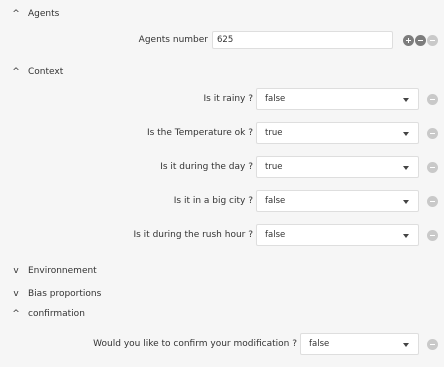 The height and width of the screenshot is (367, 444). Describe the element at coordinates (56, 314) in the screenshot. I see `section-title-confirmation: confirmation` at that location.